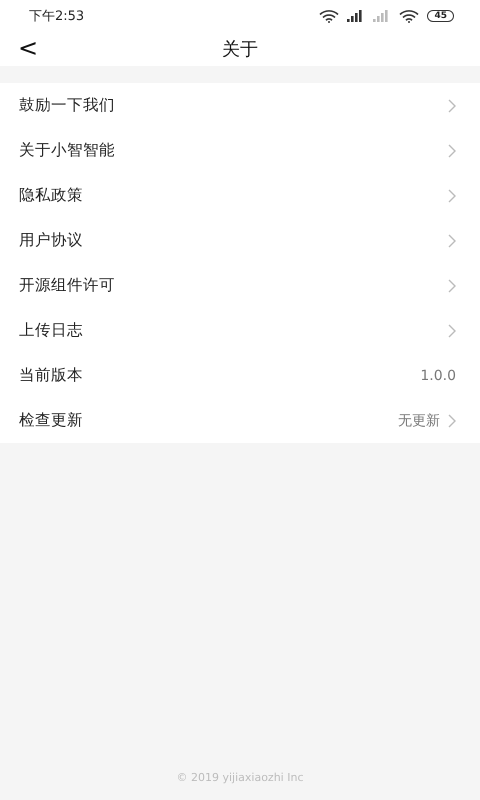 The height and width of the screenshot is (800, 480). Describe the element at coordinates (240, 420) in the screenshot. I see `settings-row: 检查更新 无更新` at that location.